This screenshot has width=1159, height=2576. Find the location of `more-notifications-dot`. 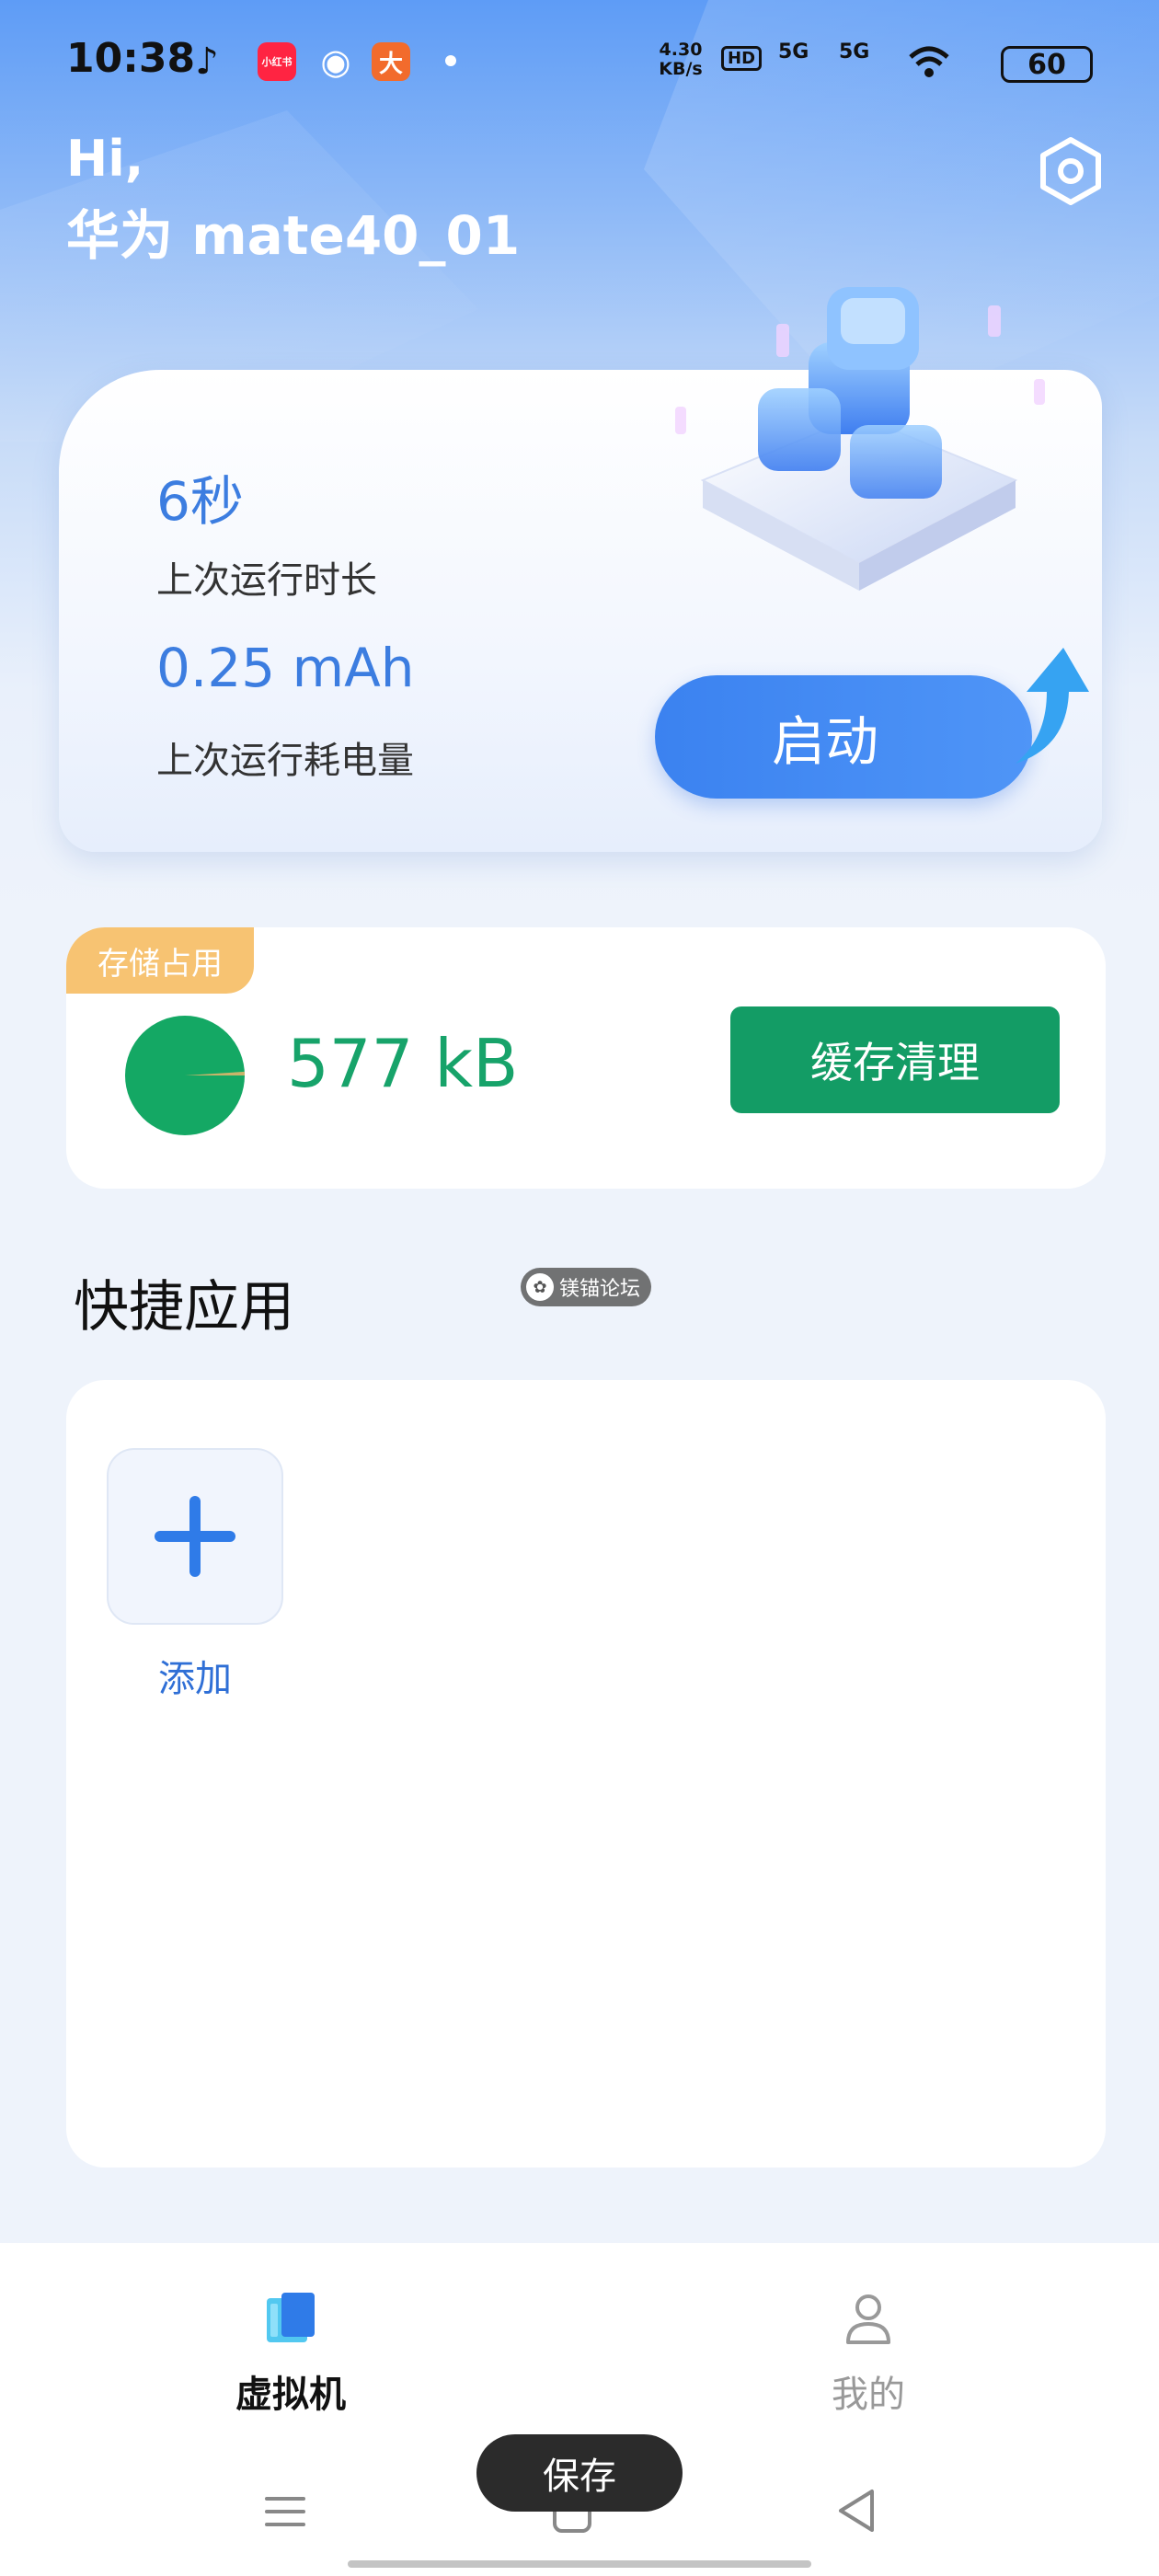

more-notifications-dot is located at coordinates (450, 60).